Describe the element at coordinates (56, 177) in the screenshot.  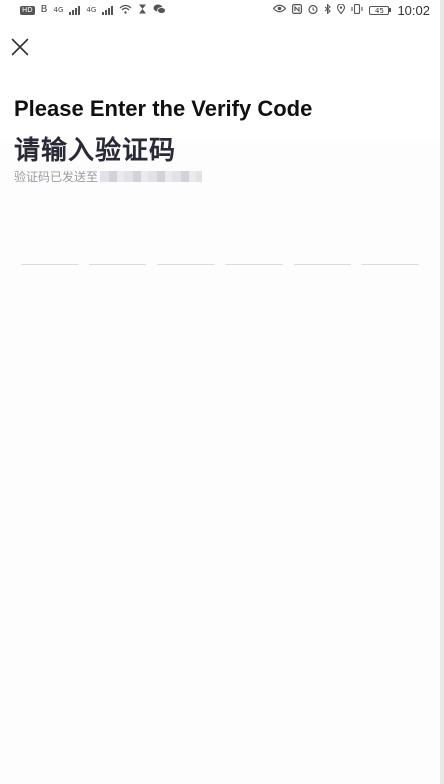
I see `sent-label: 验证码已发送至` at that location.